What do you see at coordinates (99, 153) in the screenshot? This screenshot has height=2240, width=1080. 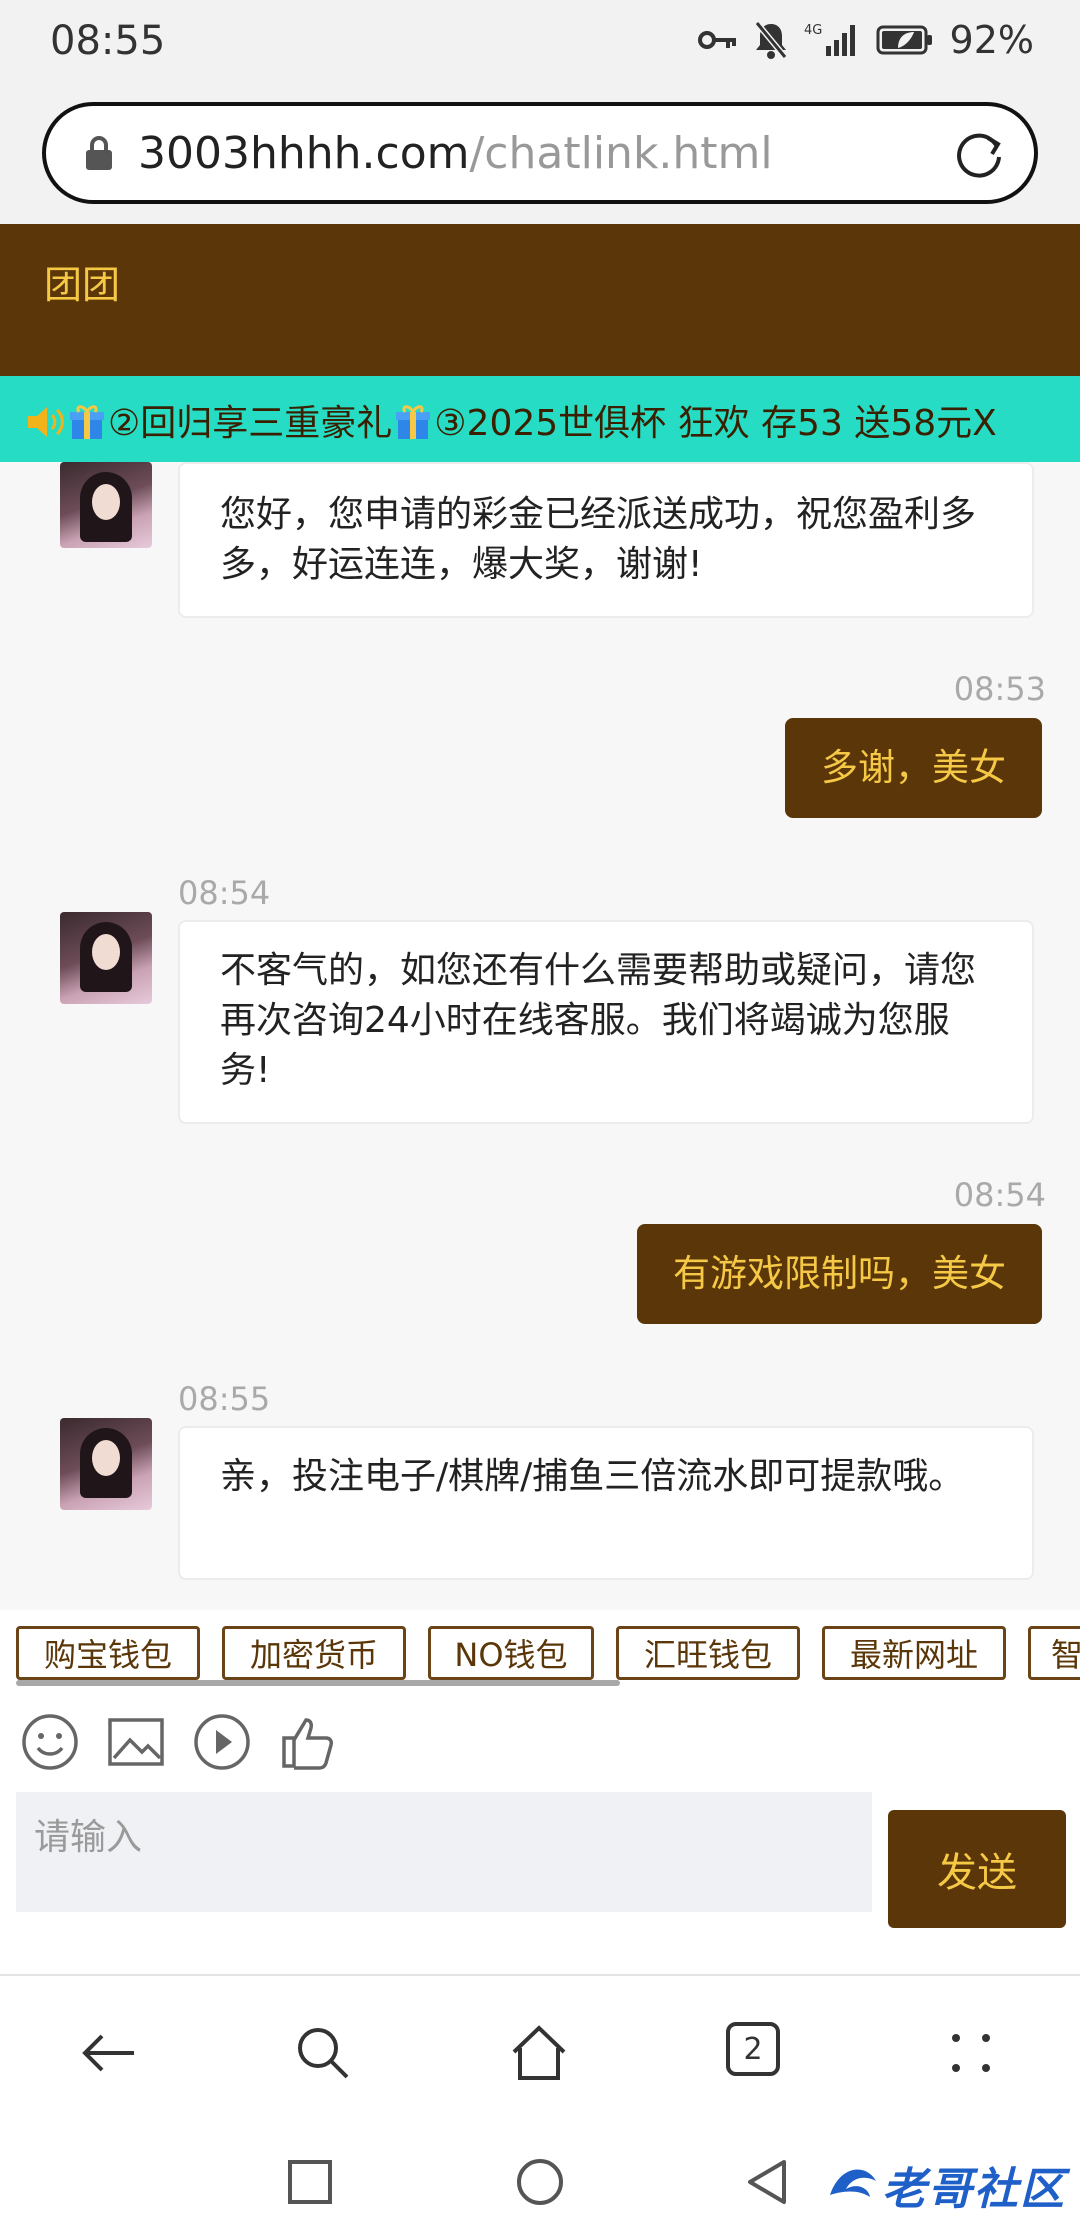 I see `lock-icon` at bounding box center [99, 153].